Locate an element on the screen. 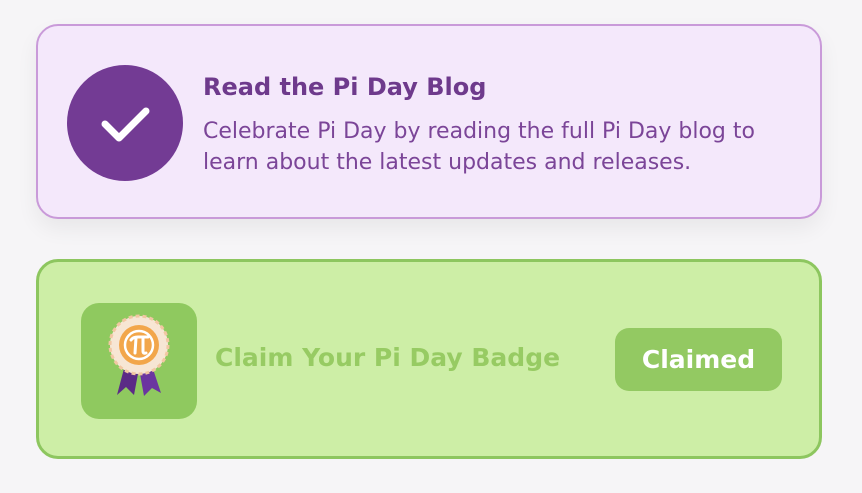  badge-tile is located at coordinates (139, 361).